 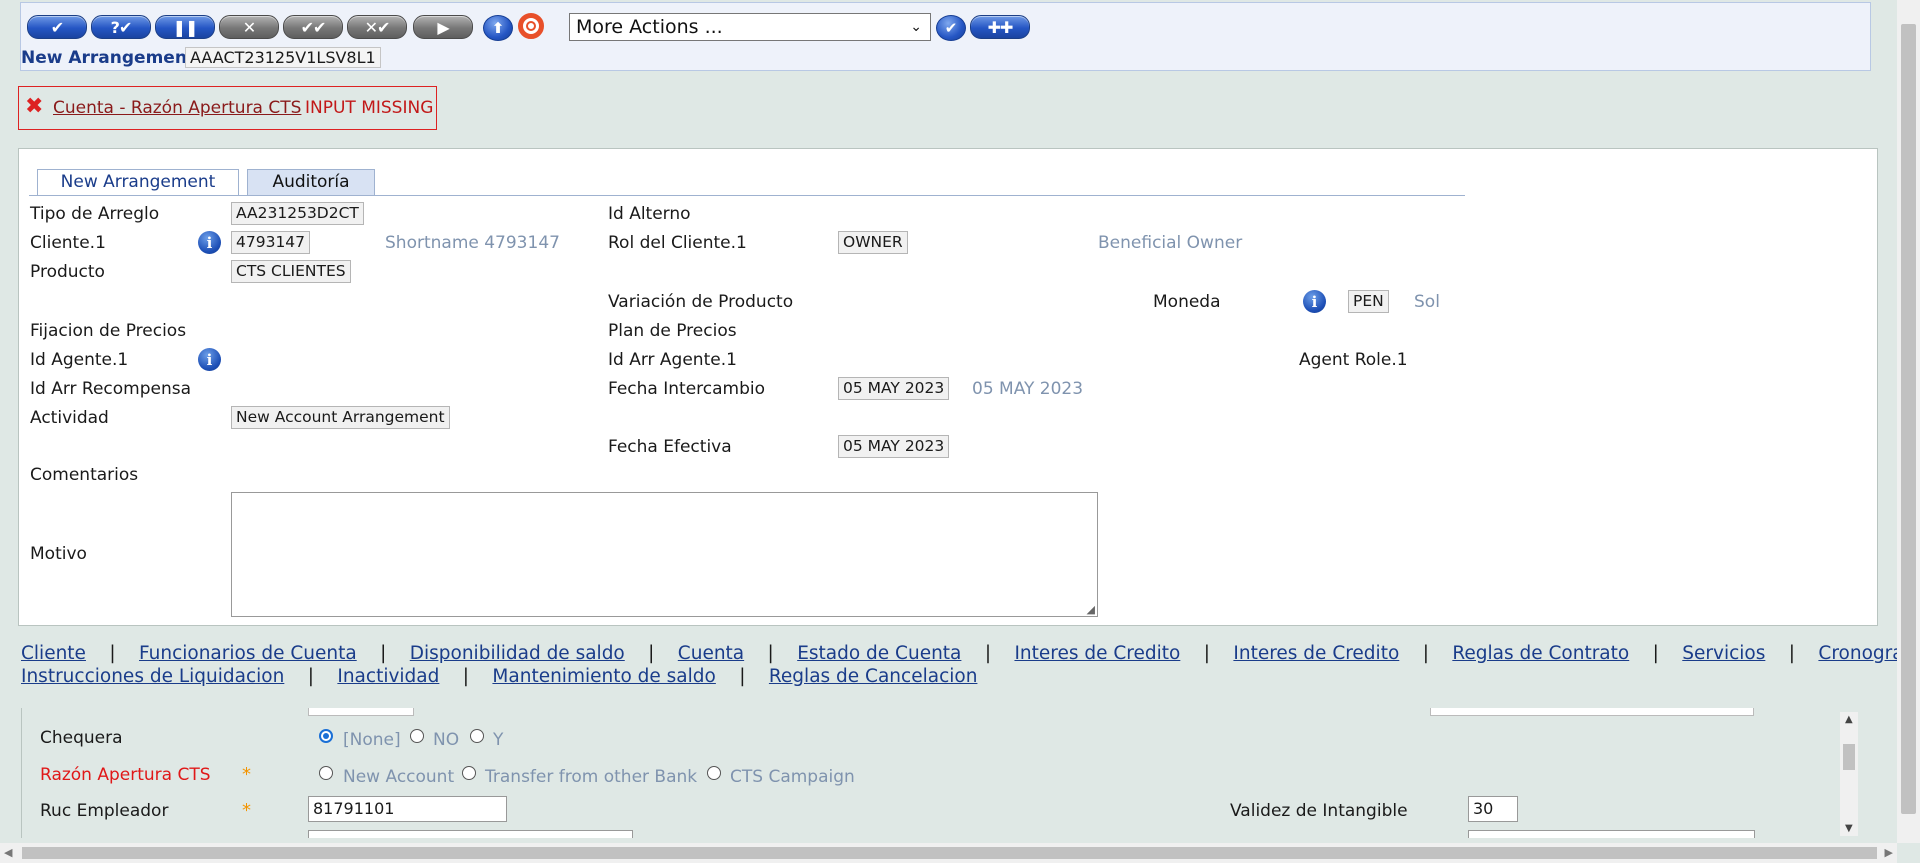 I want to click on cliente-value: 4793147, so click(x=271, y=242).